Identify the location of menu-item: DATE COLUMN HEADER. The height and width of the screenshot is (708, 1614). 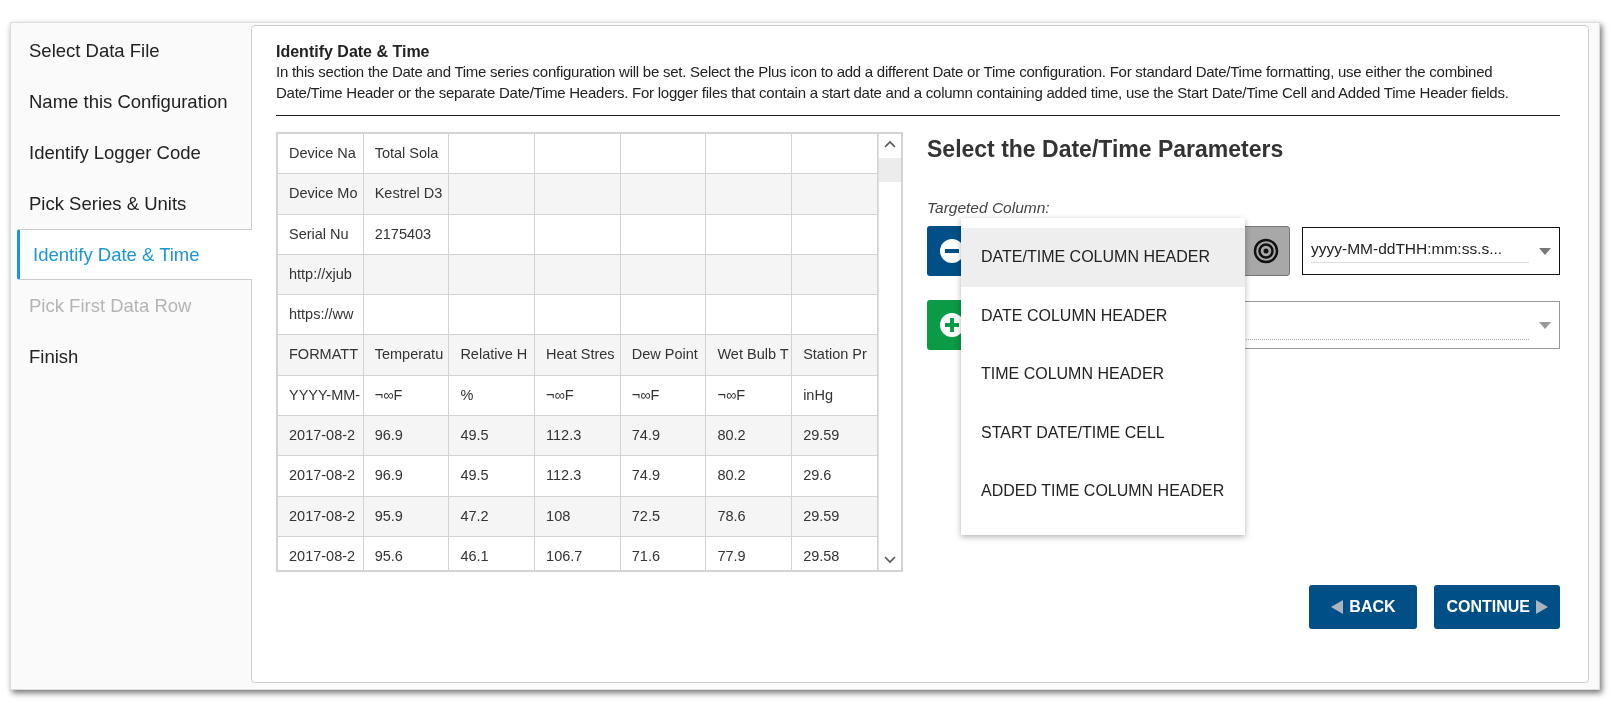
(1103, 315).